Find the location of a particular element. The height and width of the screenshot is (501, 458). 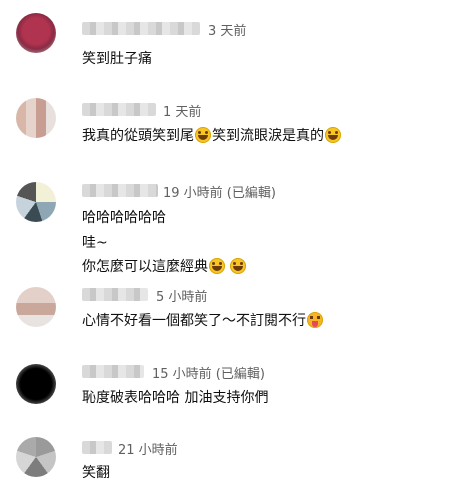

comment-timestamp: 3 天前 is located at coordinates (227, 29).